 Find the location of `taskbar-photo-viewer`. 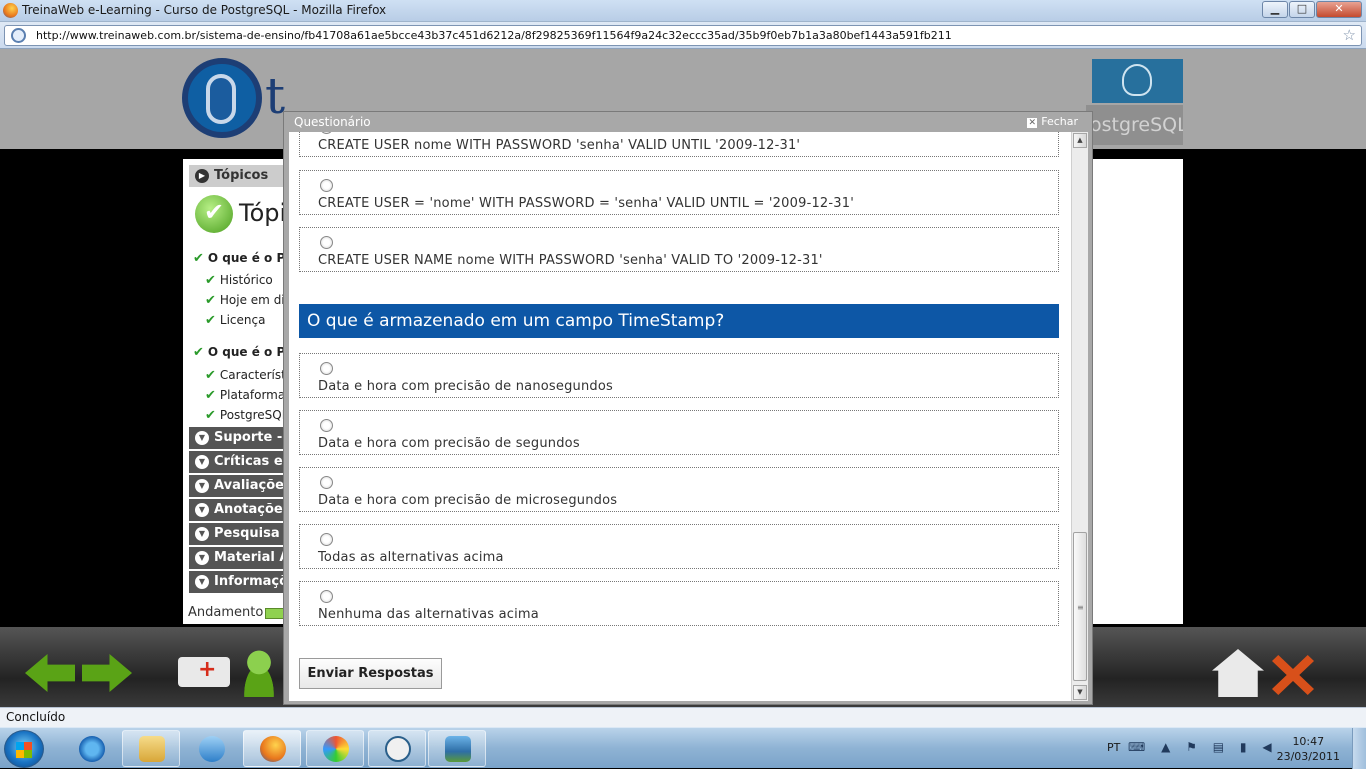

taskbar-photo-viewer is located at coordinates (457, 748).